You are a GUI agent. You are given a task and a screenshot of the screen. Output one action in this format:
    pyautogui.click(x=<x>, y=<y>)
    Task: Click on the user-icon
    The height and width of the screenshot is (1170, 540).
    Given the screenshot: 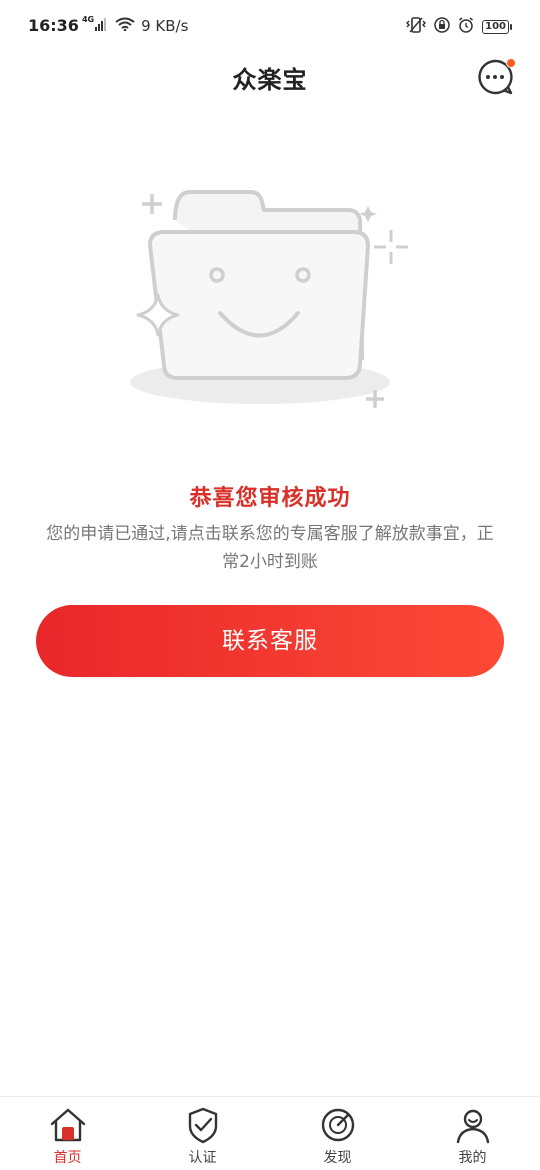 What is the action you would take?
    pyautogui.click(x=472, y=1126)
    